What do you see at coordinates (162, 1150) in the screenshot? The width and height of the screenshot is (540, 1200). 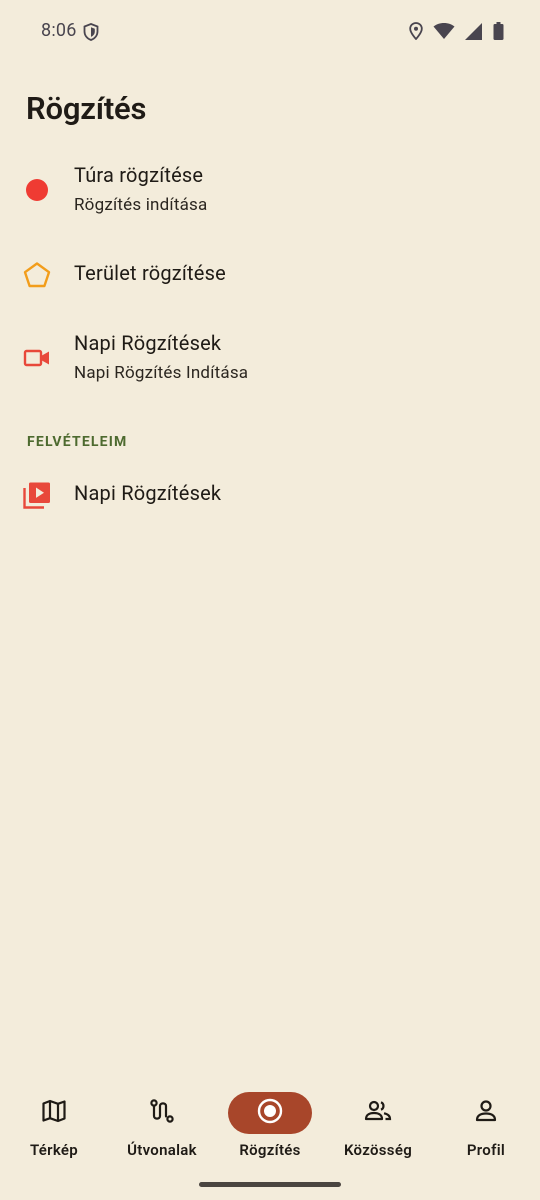 I see `nav-label: Útvonalak` at bounding box center [162, 1150].